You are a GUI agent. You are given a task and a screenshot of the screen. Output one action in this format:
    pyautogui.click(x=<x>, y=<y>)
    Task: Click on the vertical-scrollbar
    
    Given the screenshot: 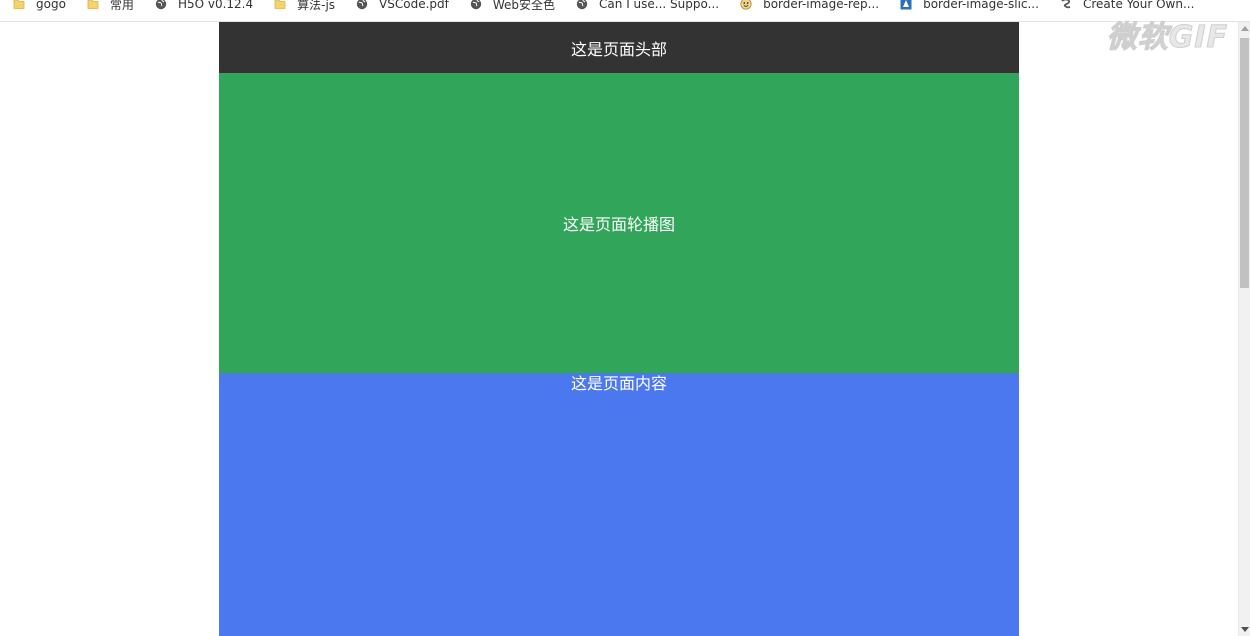 What is the action you would take?
    pyautogui.click(x=1244, y=329)
    